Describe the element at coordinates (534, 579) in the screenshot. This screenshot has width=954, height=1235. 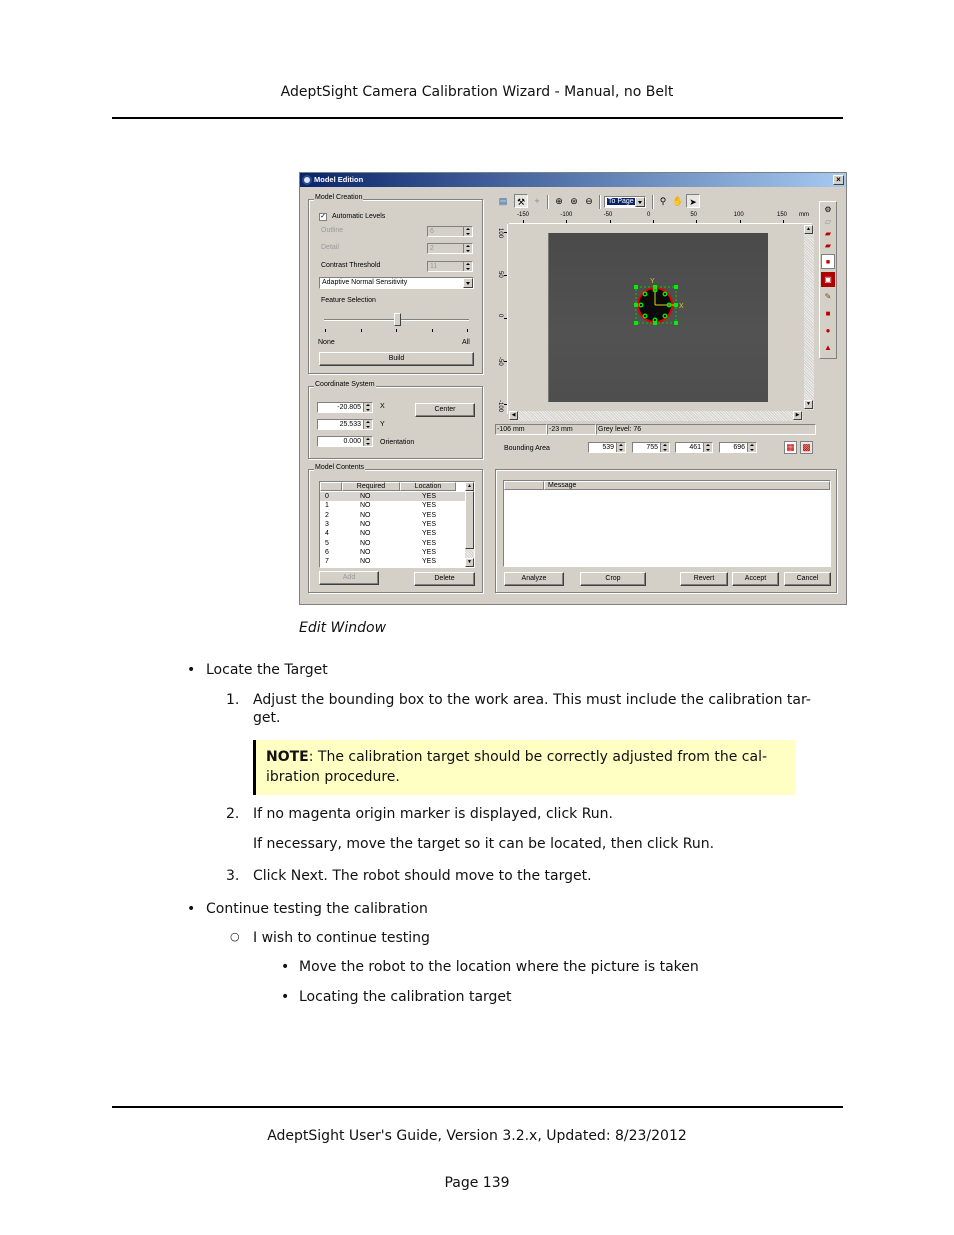
I see `analyze-button: Analyze` at that location.